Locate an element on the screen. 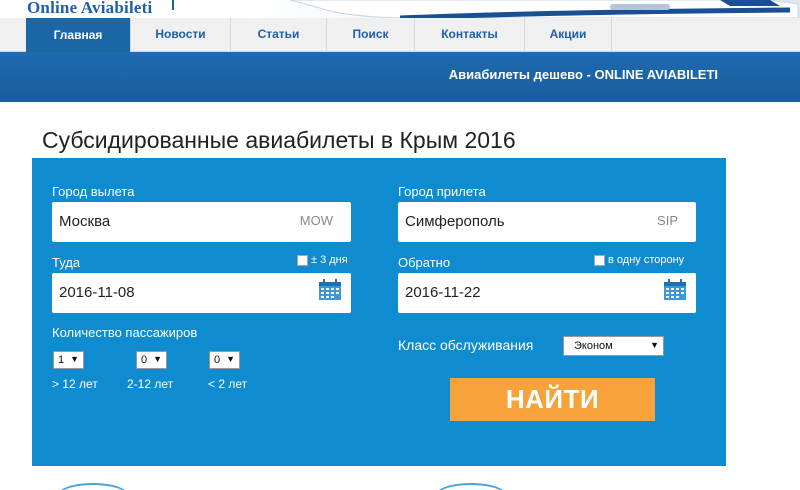 The height and width of the screenshot is (490, 800). adults-select: 1 ▼ is located at coordinates (68, 360).